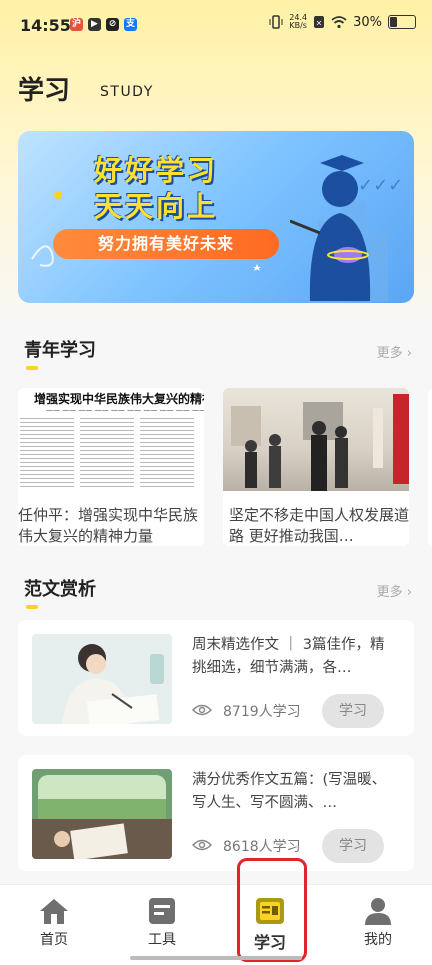  I want to click on exhibition-photo, so click(316, 439).